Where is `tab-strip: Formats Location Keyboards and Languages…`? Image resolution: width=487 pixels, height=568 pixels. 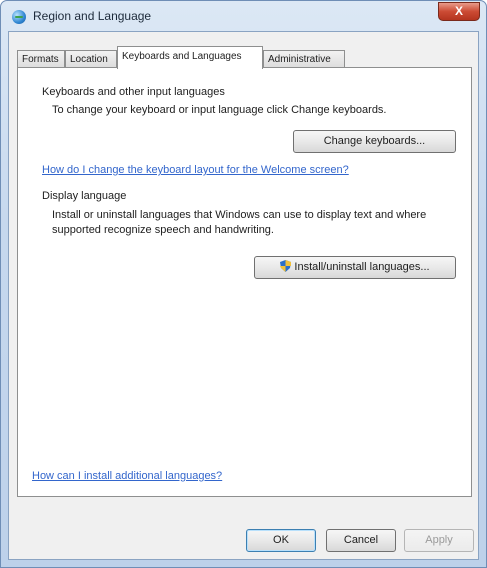
tab-strip: Formats Location Keyboards and Languages… is located at coordinates (243, 57).